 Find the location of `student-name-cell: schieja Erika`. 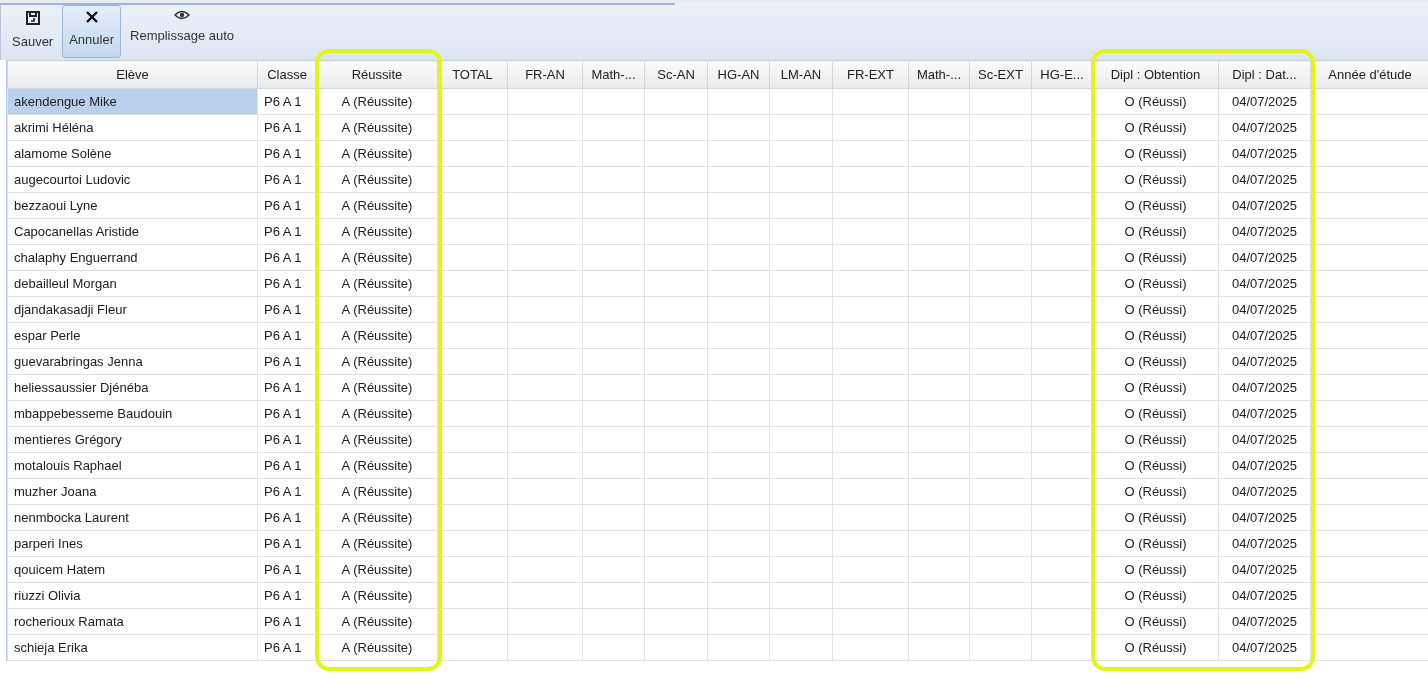

student-name-cell: schieja Erika is located at coordinates (132, 647).